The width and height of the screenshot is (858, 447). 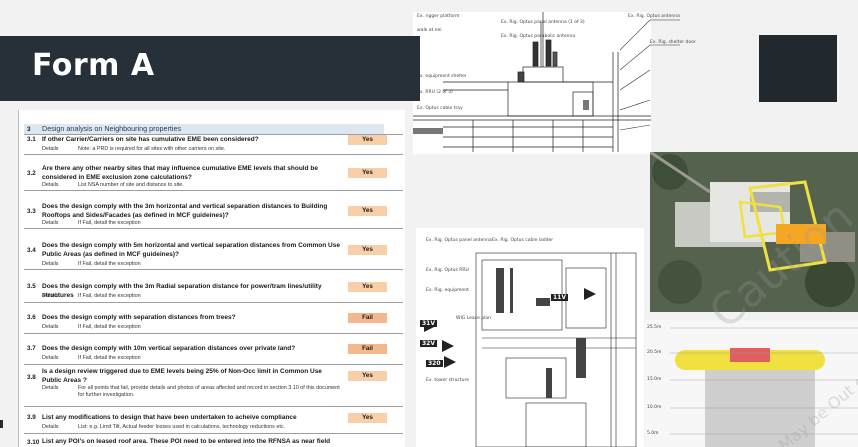 What do you see at coordinates (1, 424) in the screenshot?
I see `slide-edge-marker` at bounding box center [1, 424].